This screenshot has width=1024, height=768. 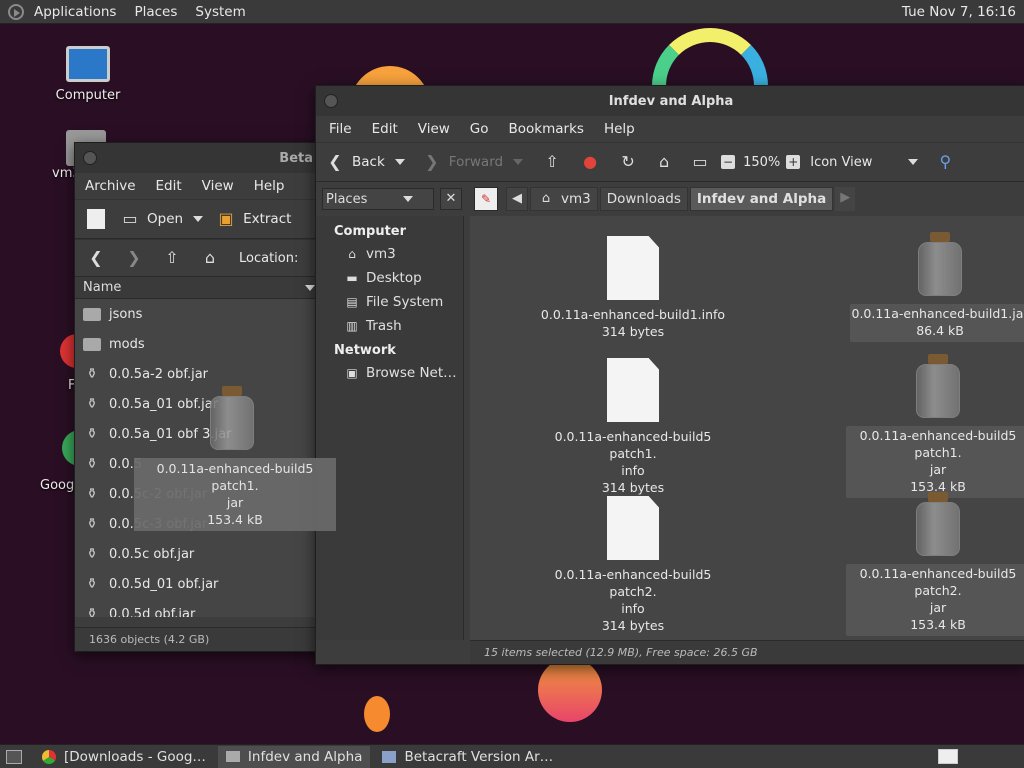 What do you see at coordinates (102, 287) in the screenshot?
I see `column-name-label: Name` at bounding box center [102, 287].